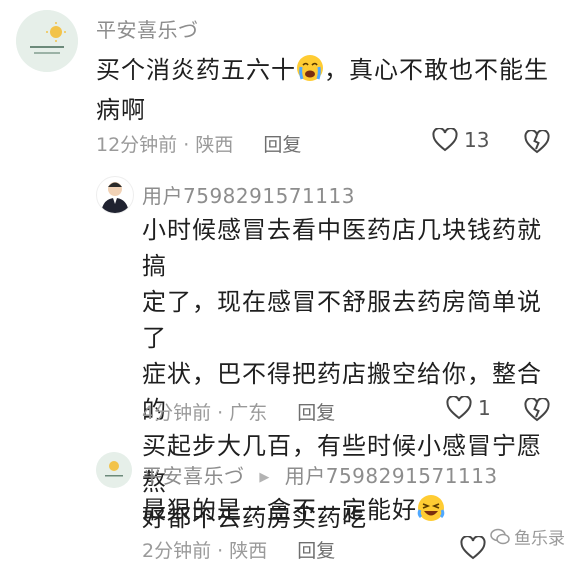 The height and width of the screenshot is (563, 575). I want to click on like-button: 1, so click(468, 408).